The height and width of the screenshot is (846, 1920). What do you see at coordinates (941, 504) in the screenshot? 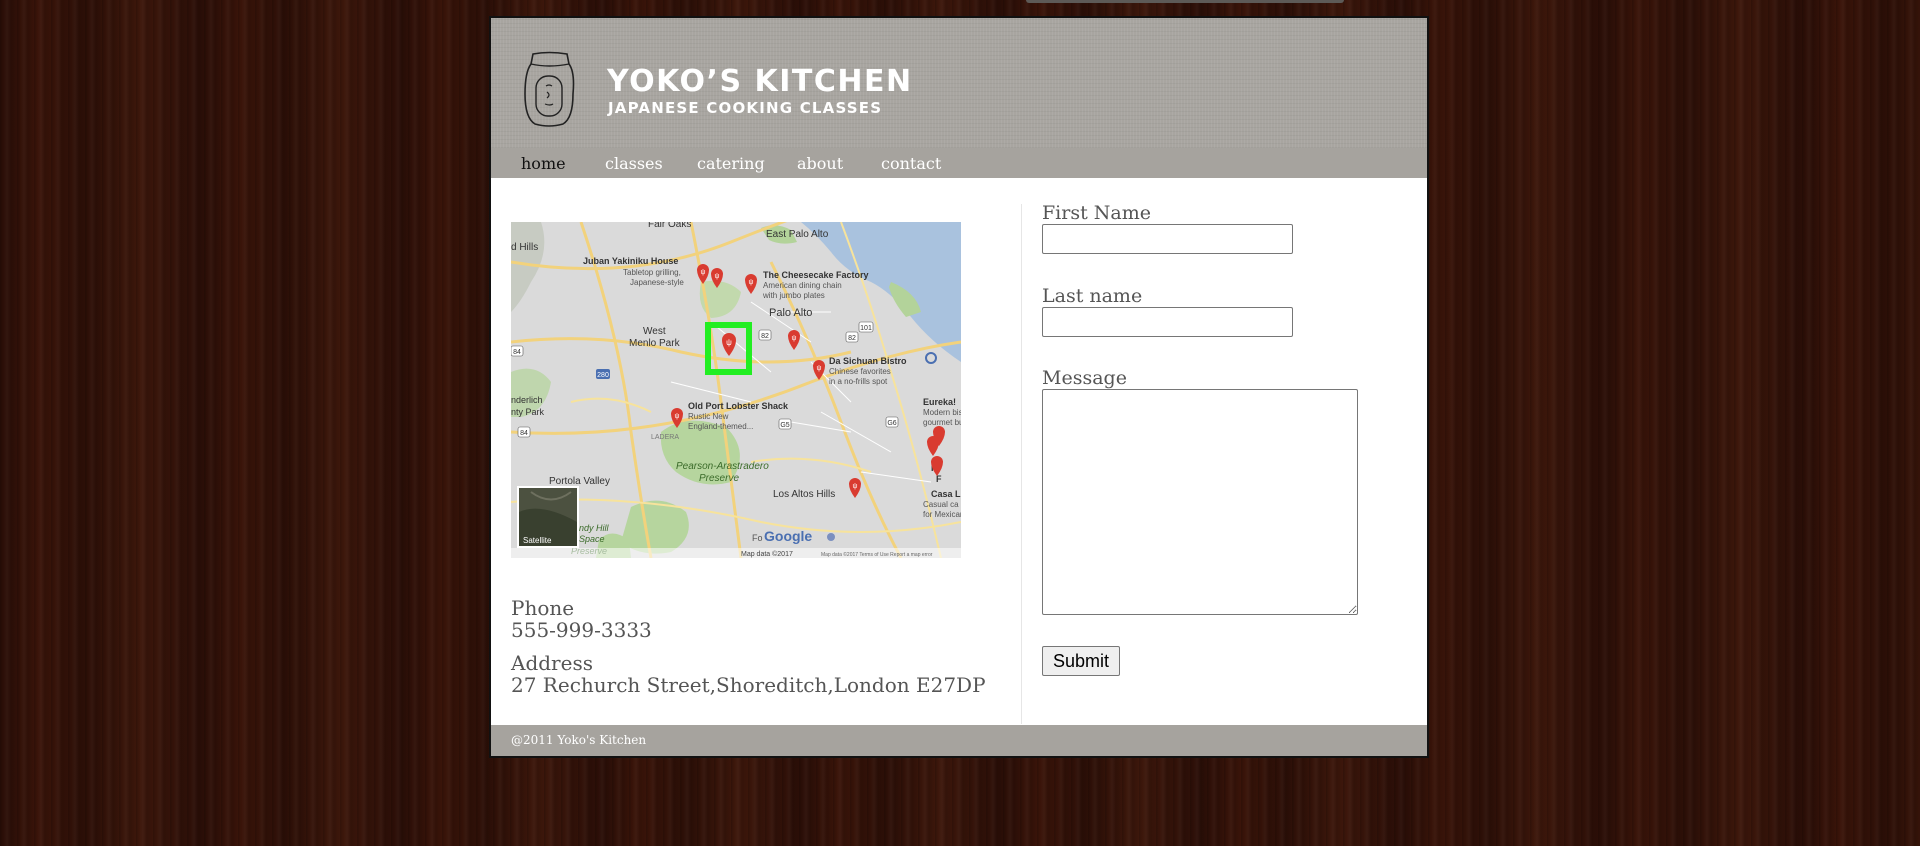
I see `map-label-casa-desc1: Casual ca` at bounding box center [941, 504].